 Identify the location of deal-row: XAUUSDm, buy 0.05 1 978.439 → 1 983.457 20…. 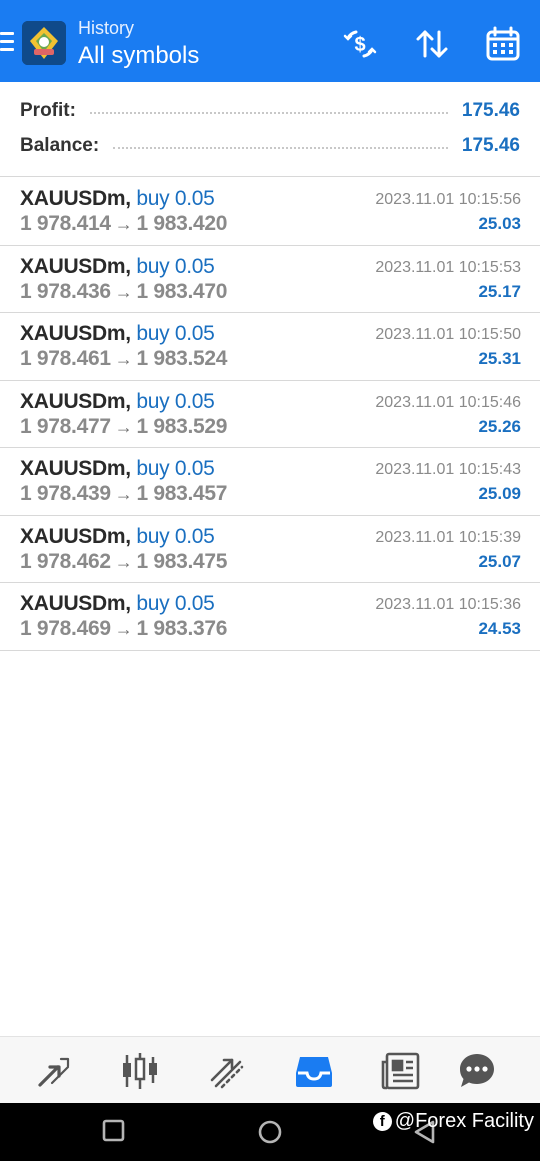
(270, 482).